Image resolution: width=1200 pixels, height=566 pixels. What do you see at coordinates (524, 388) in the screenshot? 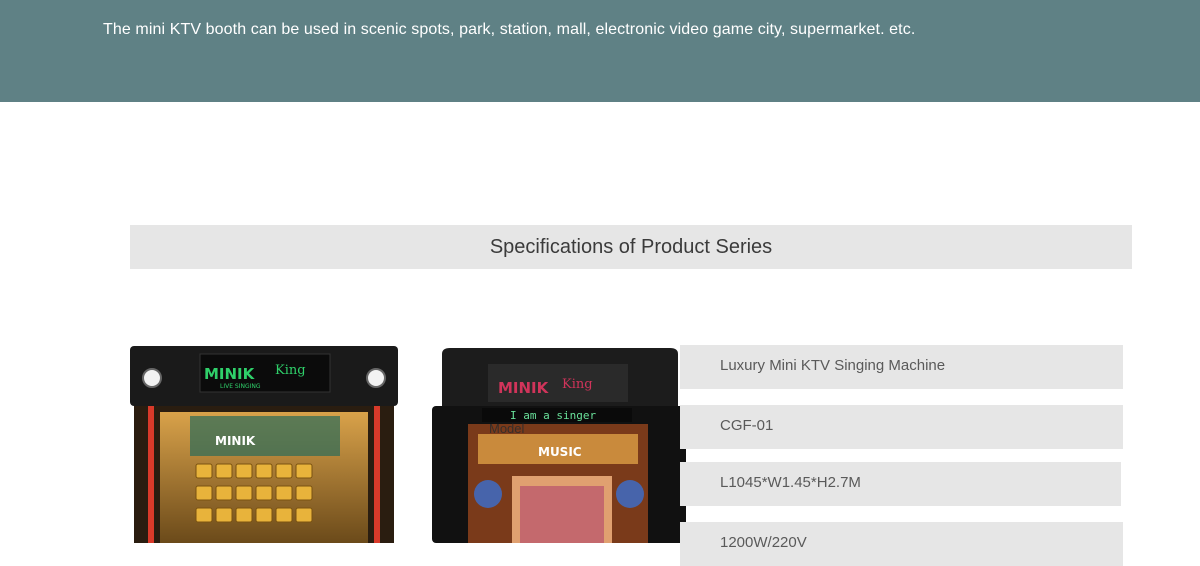
I see `product-2-sign: MINIK` at bounding box center [524, 388].